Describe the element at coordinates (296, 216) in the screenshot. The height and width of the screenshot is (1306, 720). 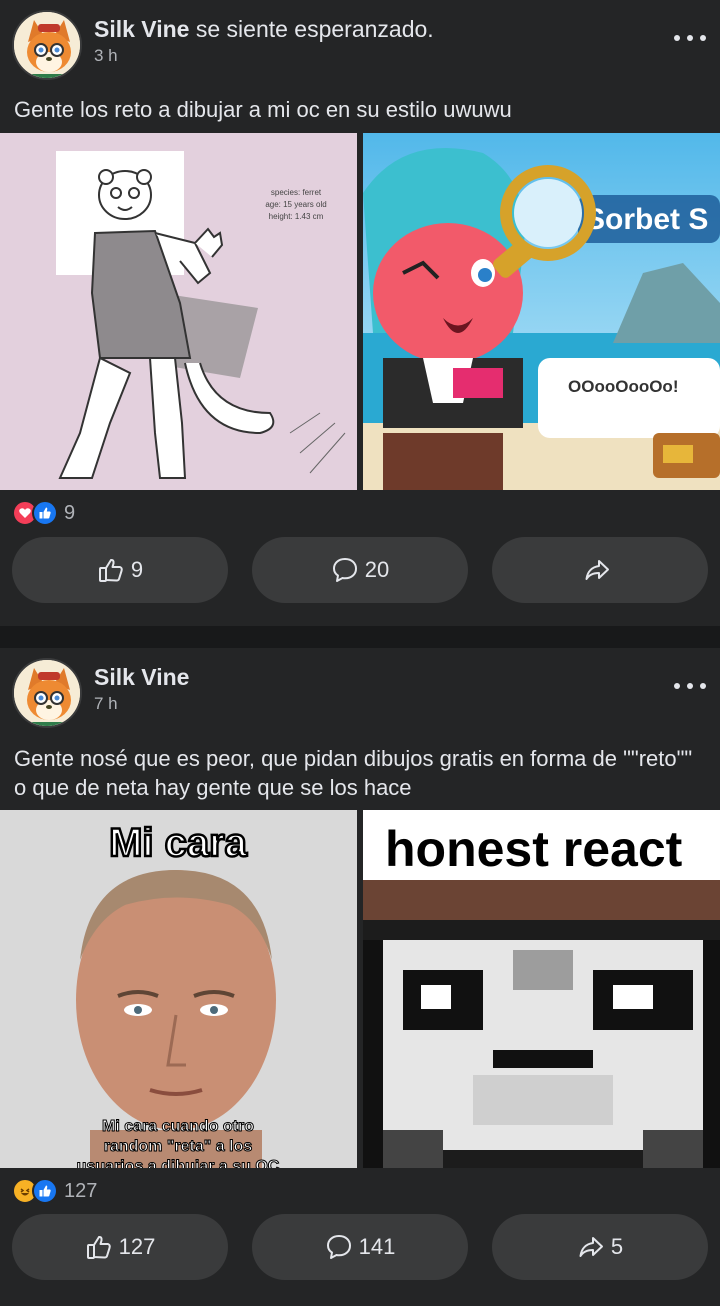
I see `caption-height: height: 1.43 cm` at that location.